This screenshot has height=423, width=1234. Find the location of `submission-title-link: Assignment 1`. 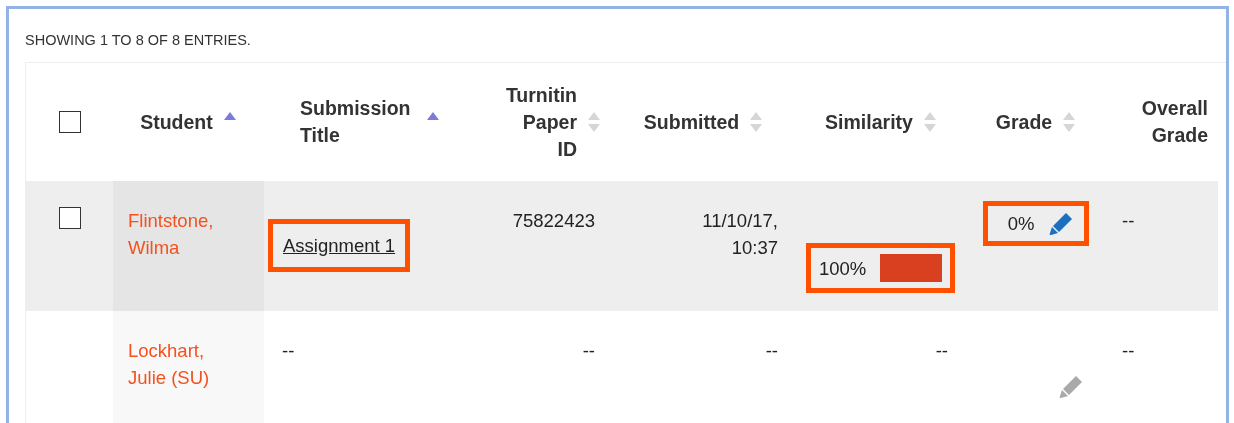

submission-title-link: Assignment 1 is located at coordinates (339, 245).